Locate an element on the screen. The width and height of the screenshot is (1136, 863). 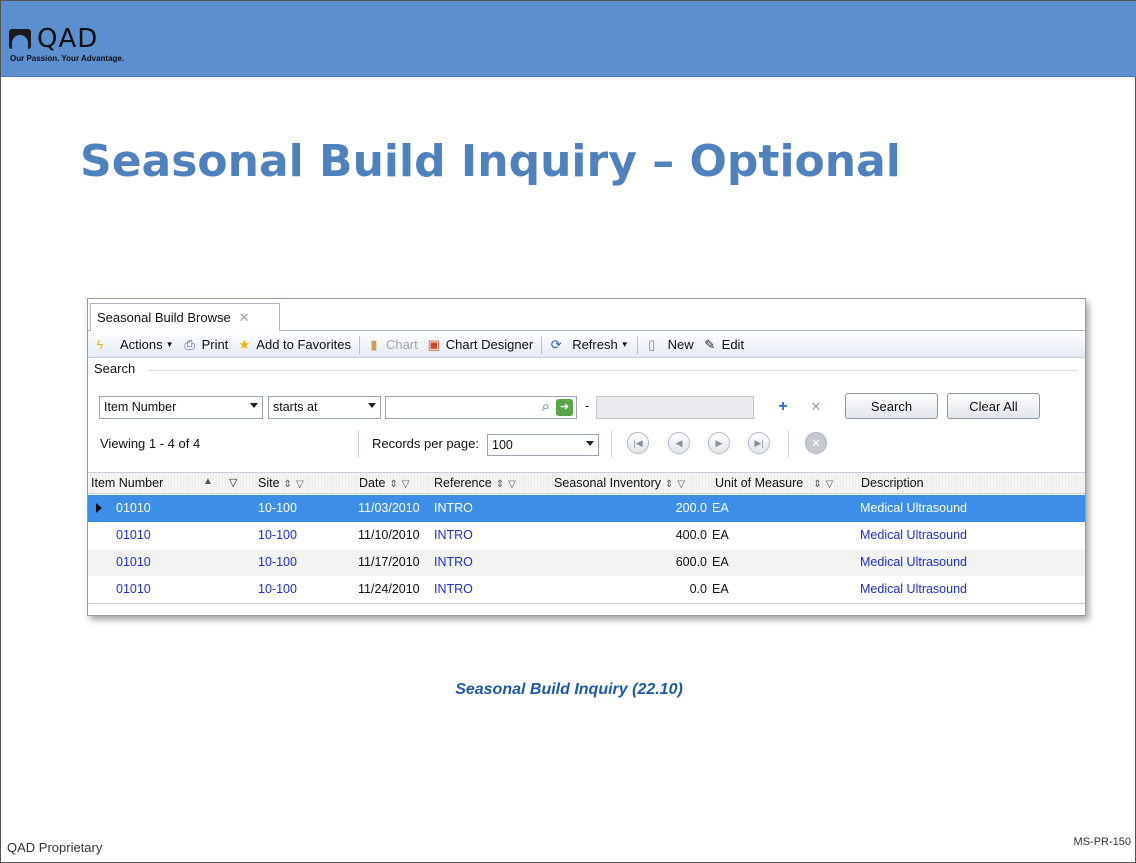
star-icon: ★ is located at coordinates (244, 344).